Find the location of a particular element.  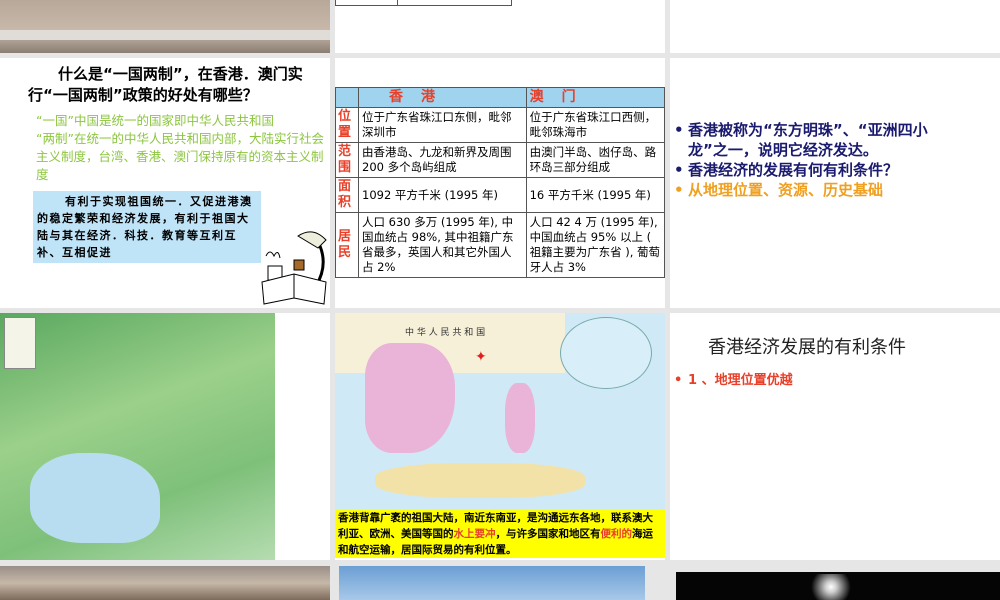

fireworks-image is located at coordinates (831, 587).